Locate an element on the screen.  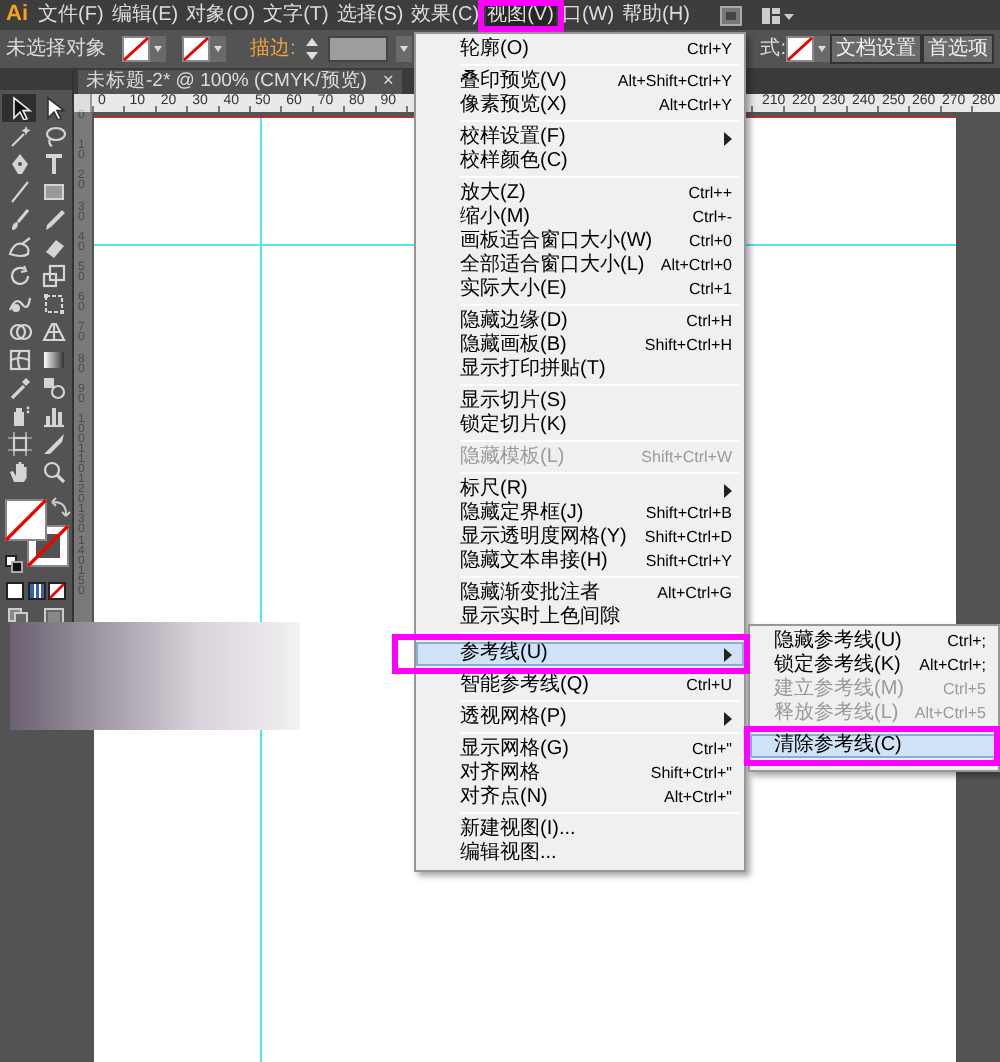
menu-item: 隐藏文本串接(H) Shift+Ctrl+Y is located at coordinates (580, 562).